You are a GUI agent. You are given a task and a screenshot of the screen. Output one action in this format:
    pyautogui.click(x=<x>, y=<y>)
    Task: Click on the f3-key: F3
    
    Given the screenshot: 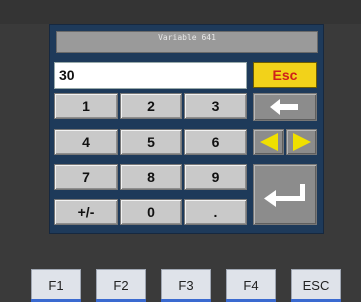 What is the action you would take?
    pyautogui.click(x=186, y=285)
    